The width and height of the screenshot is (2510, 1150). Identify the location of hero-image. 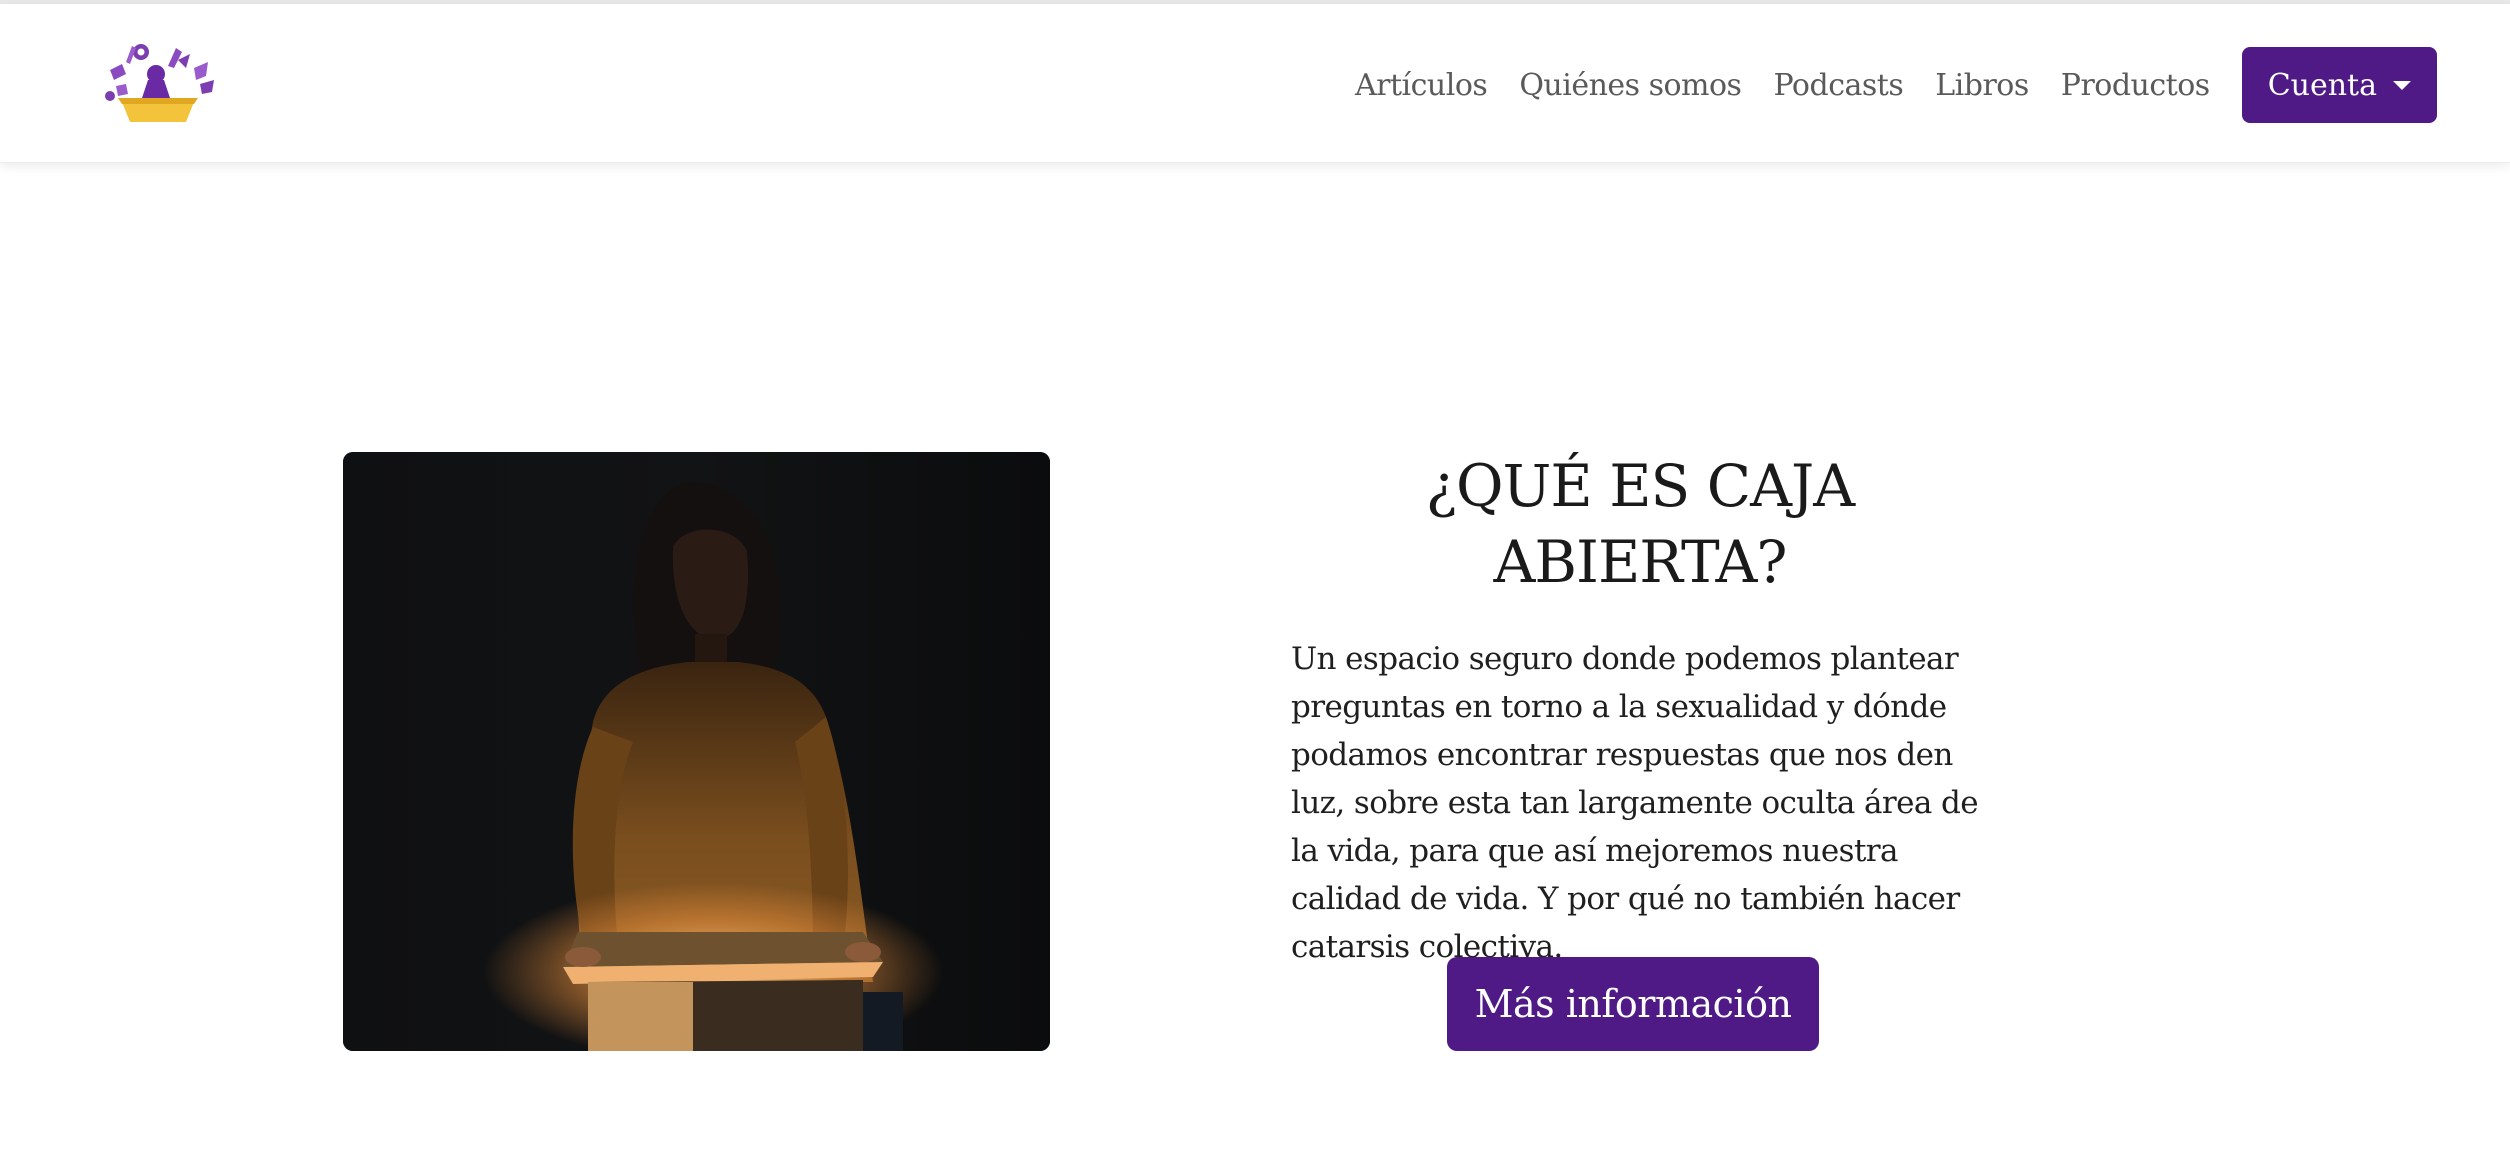
(696, 751).